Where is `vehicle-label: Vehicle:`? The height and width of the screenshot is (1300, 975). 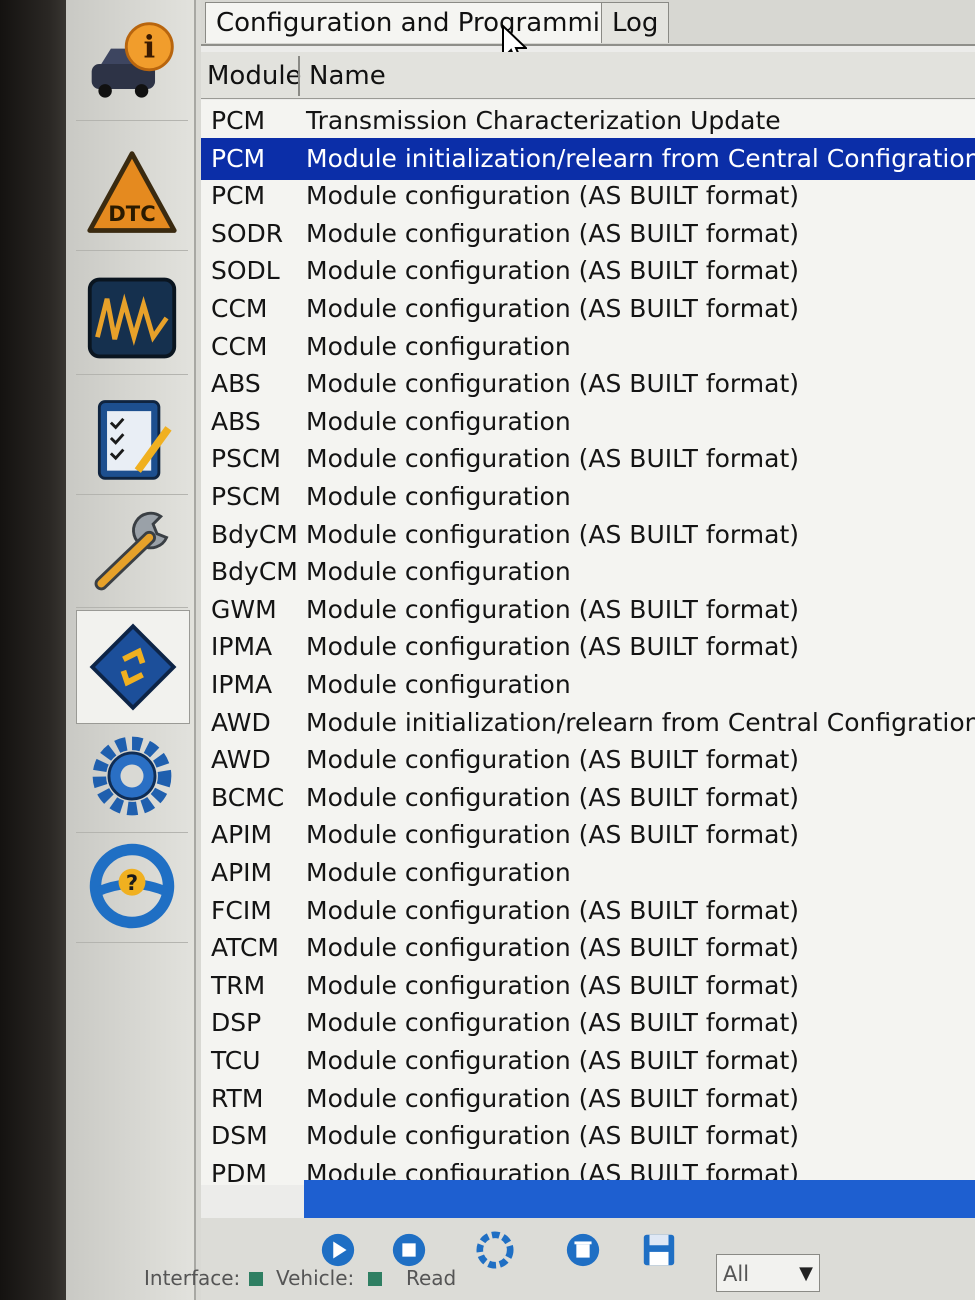
vehicle-label: Vehicle: is located at coordinates (315, 1278).